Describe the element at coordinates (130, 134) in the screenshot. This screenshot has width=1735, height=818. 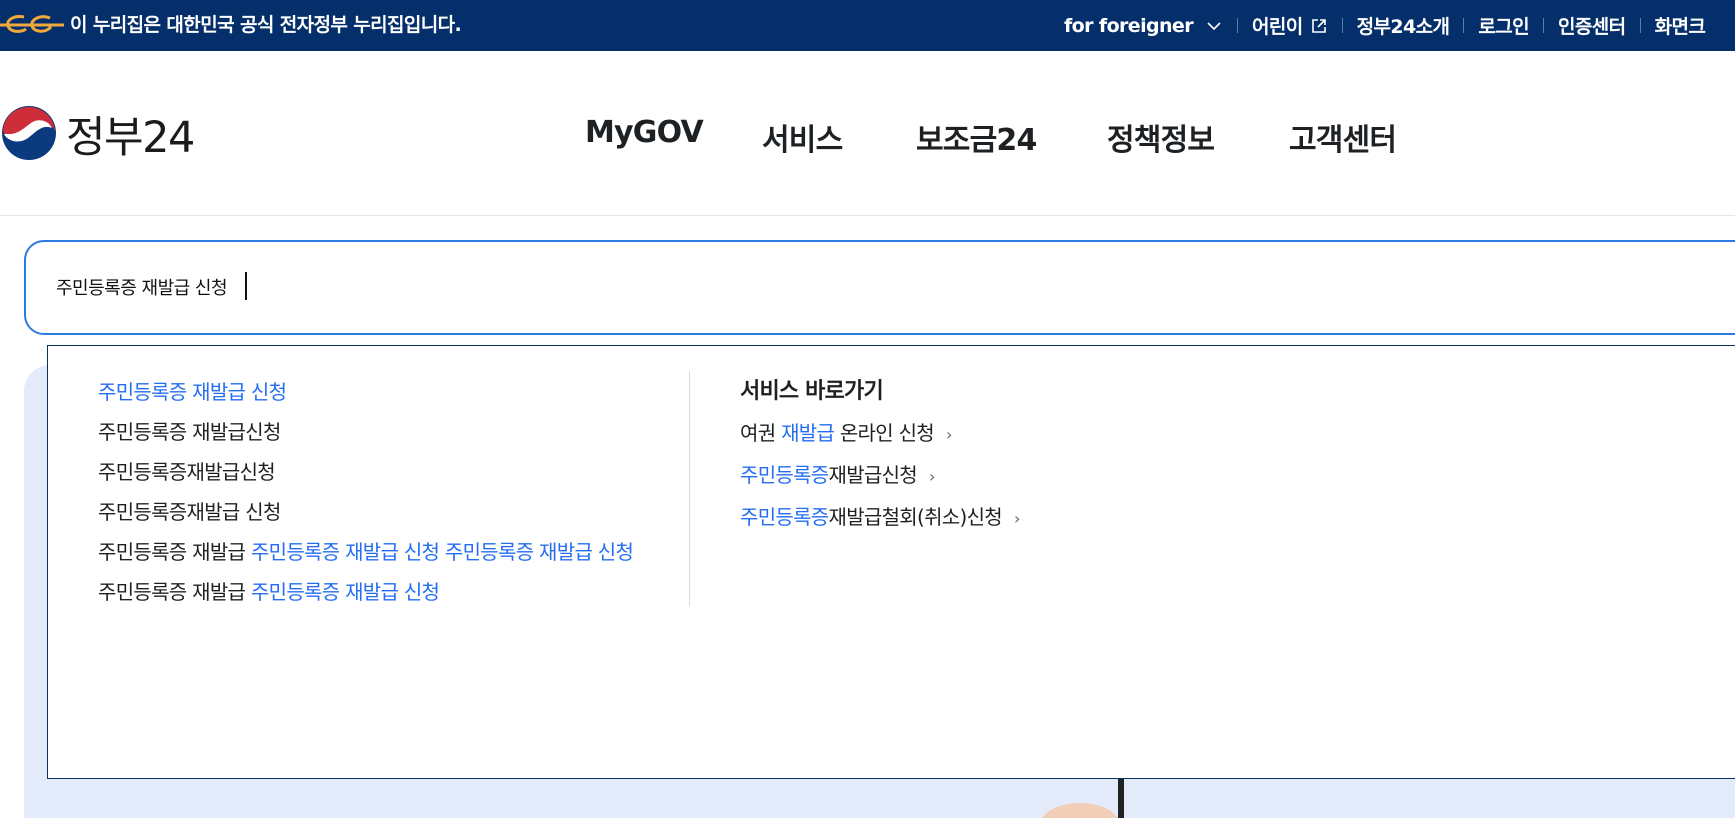
I see `site-logo-text: 정부24` at that location.